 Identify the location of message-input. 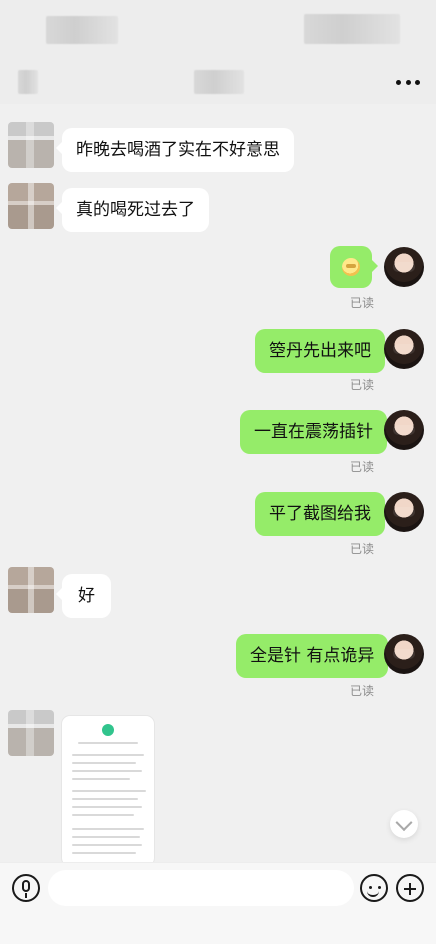
(201, 888).